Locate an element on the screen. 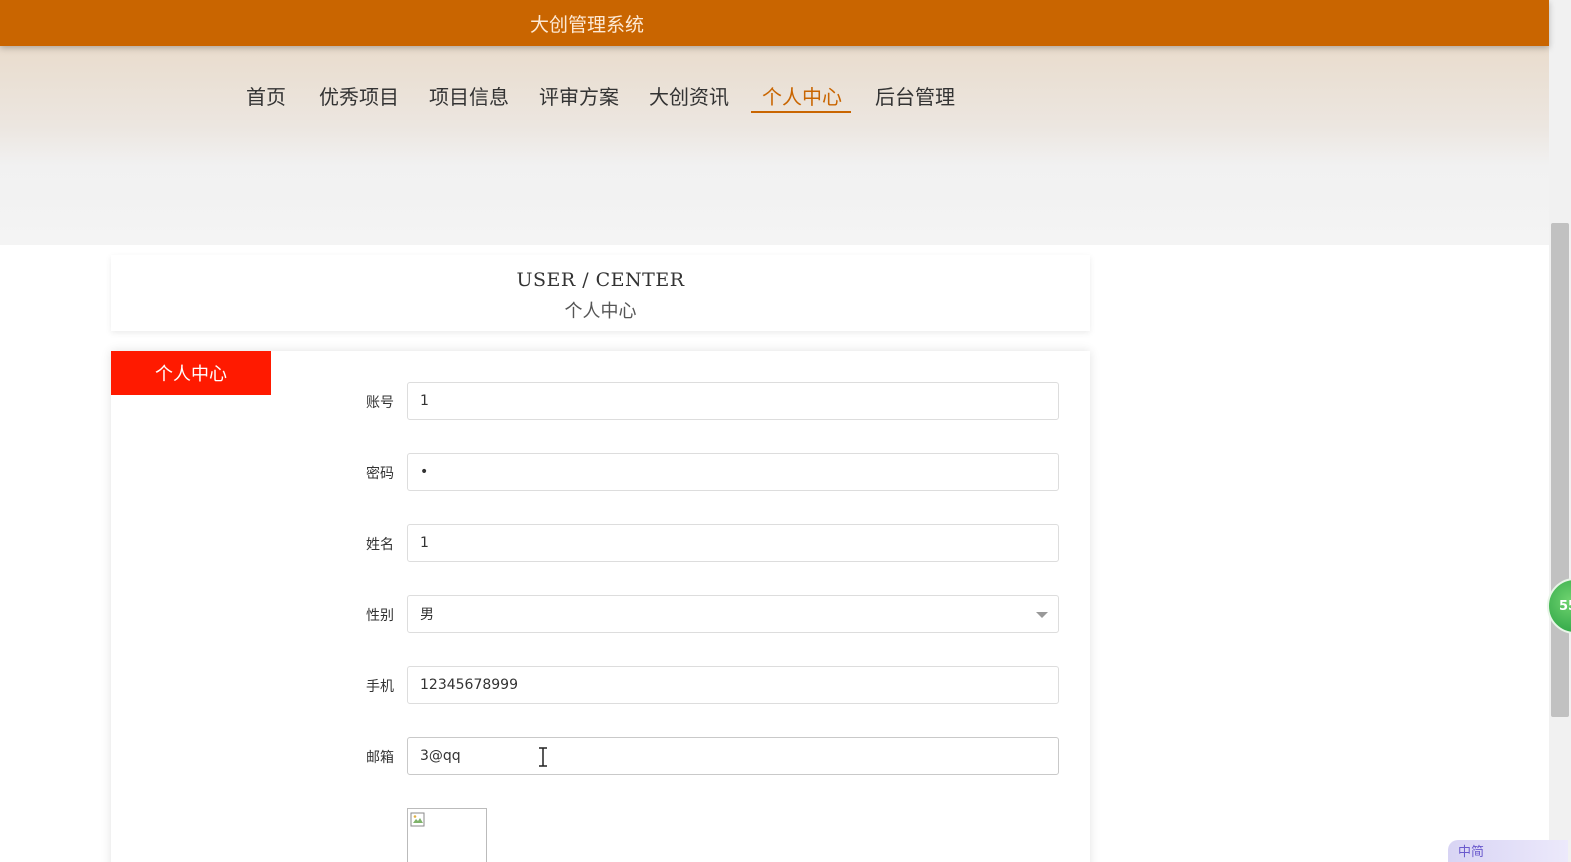  section-title-en: USER / CENTER is located at coordinates (600, 280).